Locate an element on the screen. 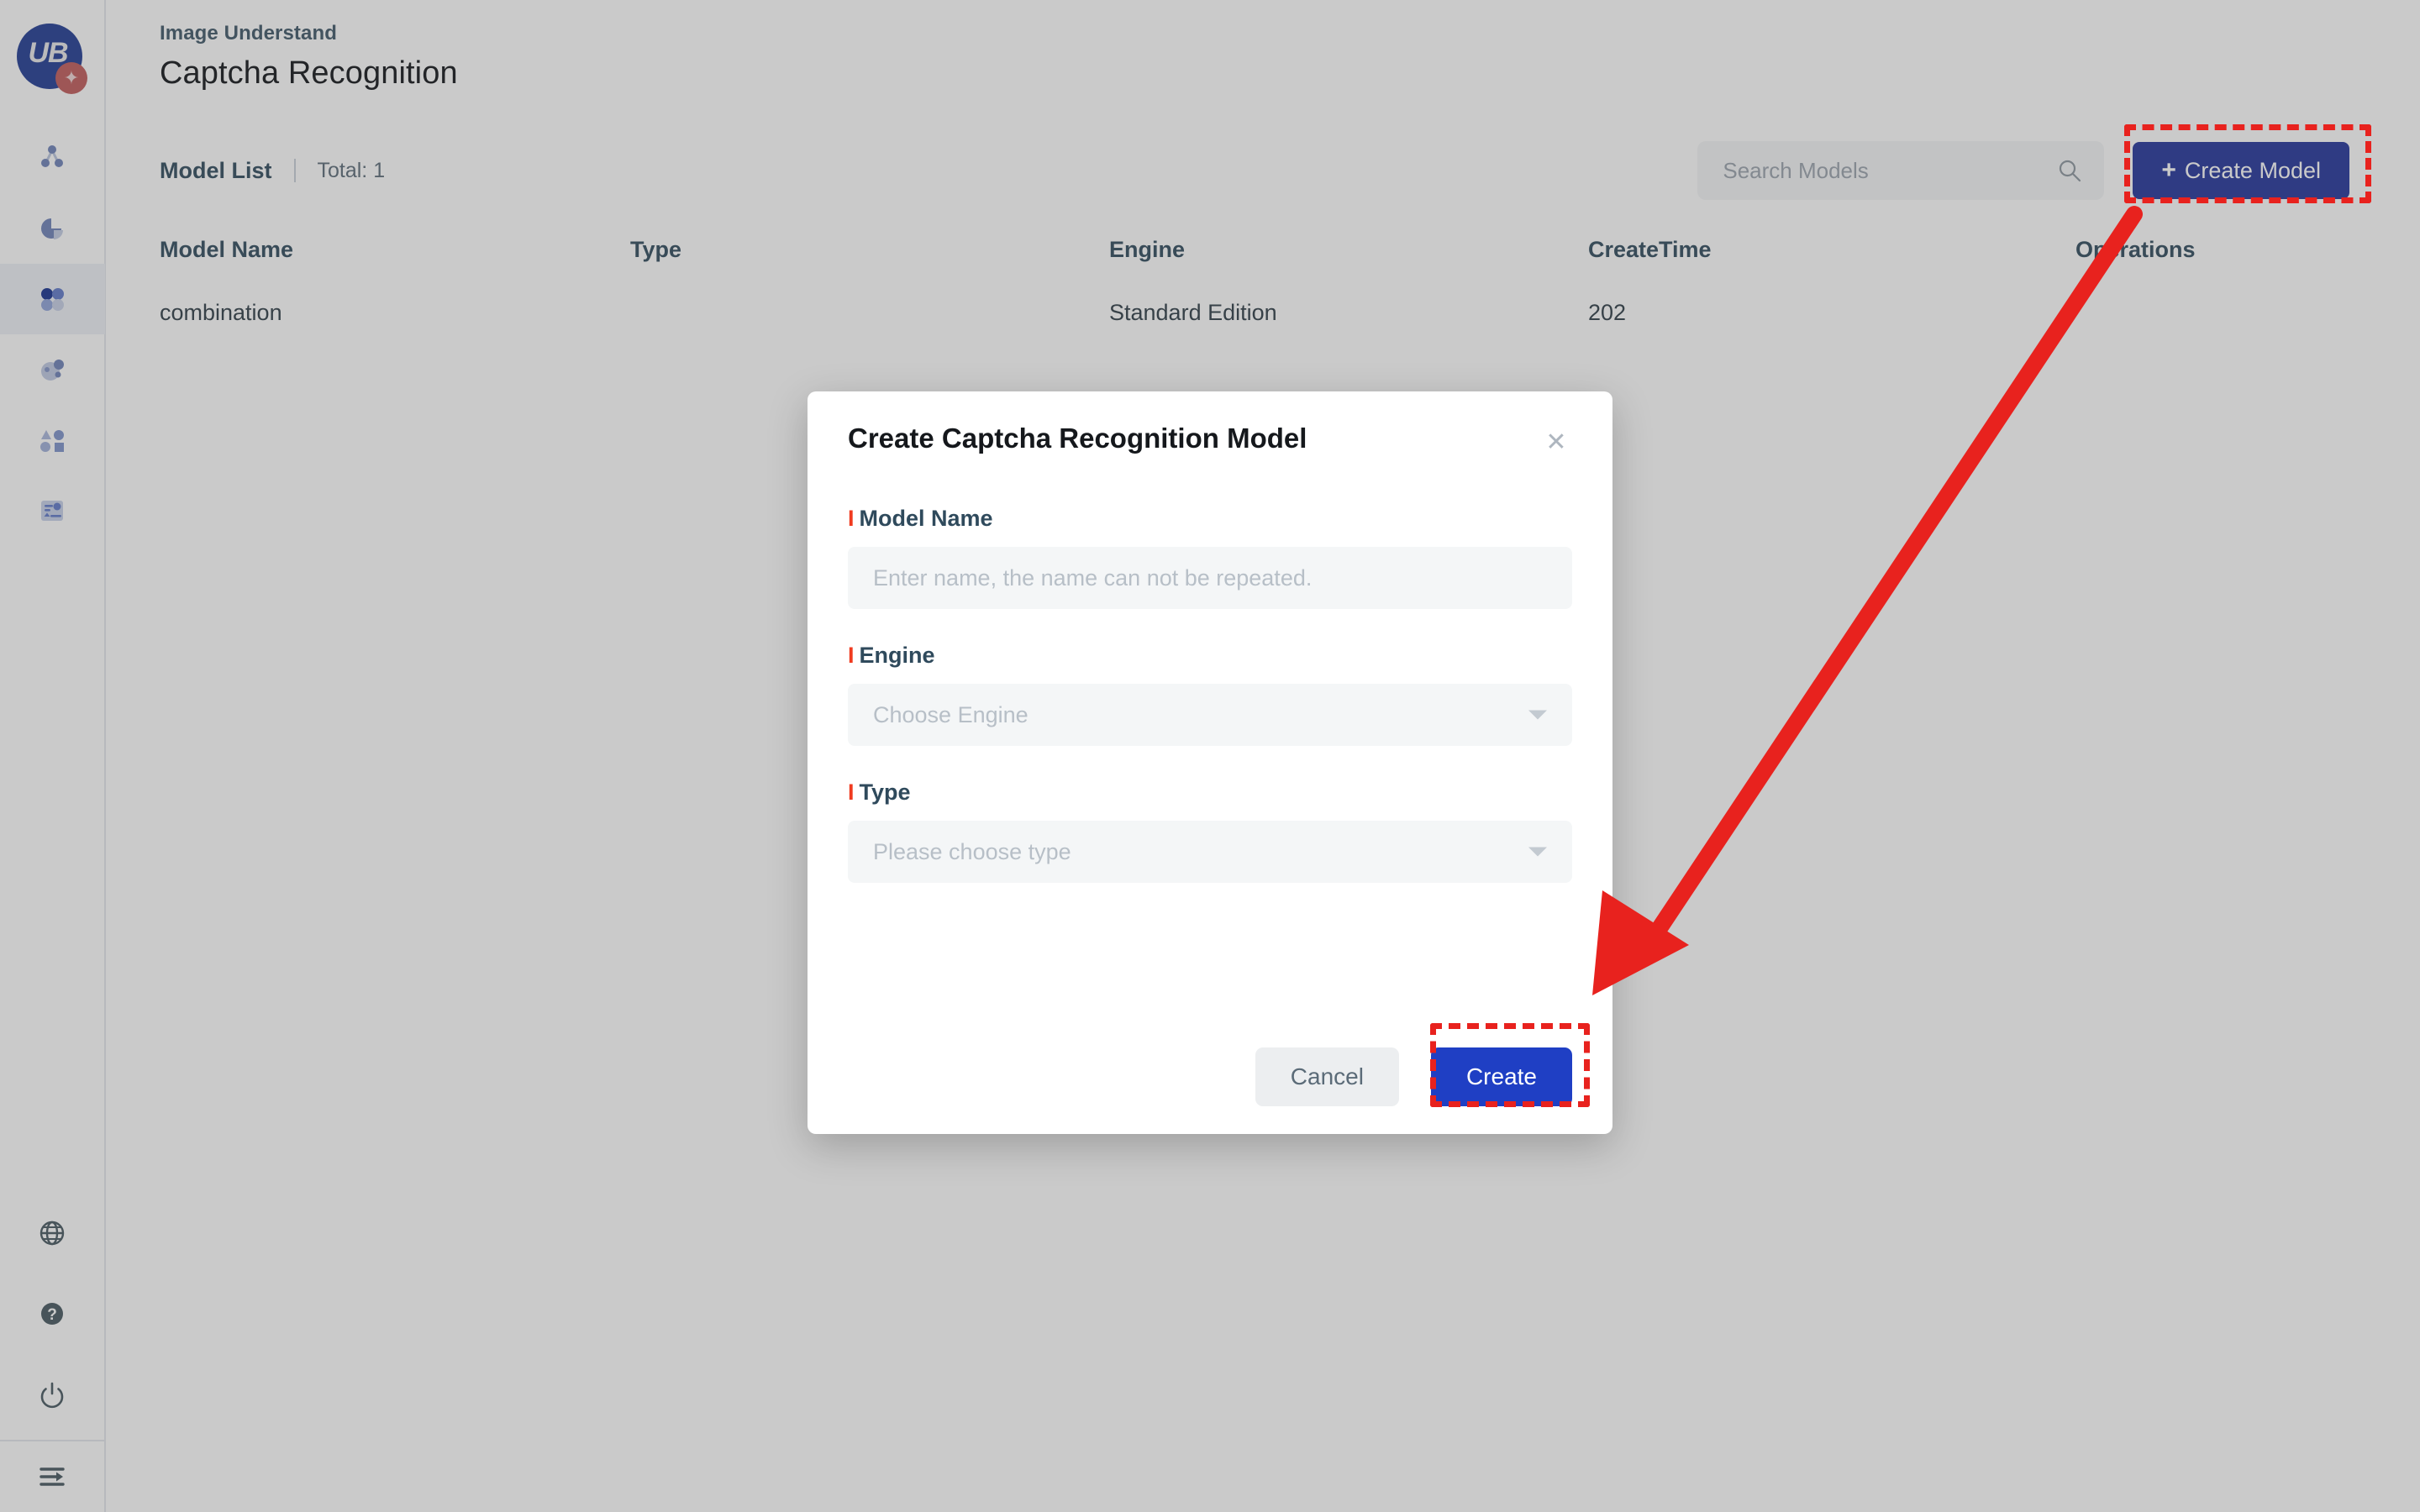 The width and height of the screenshot is (2420, 1512). dialog-body: I Model Name I Engine Choose Engine is located at coordinates (1210, 684).